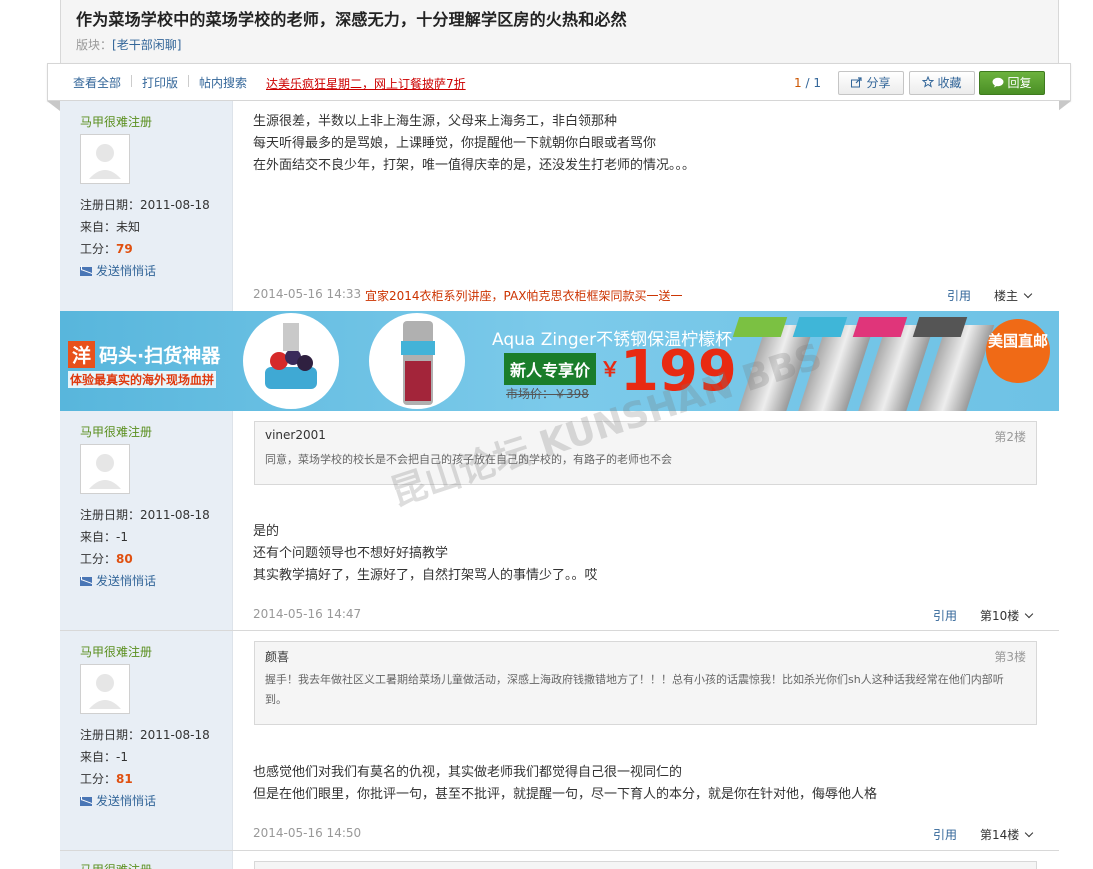 This screenshot has width=1093, height=869. I want to click on floor-menu: 第10楼, so click(1007, 615).